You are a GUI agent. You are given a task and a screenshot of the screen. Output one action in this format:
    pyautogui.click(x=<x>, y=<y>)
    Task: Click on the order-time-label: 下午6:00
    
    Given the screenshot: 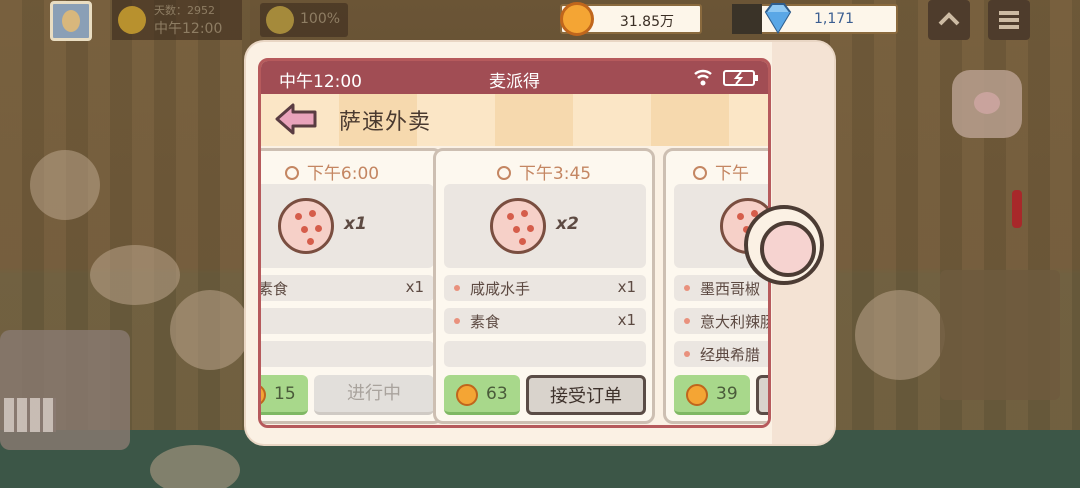 What is the action you would take?
    pyautogui.click(x=343, y=174)
    